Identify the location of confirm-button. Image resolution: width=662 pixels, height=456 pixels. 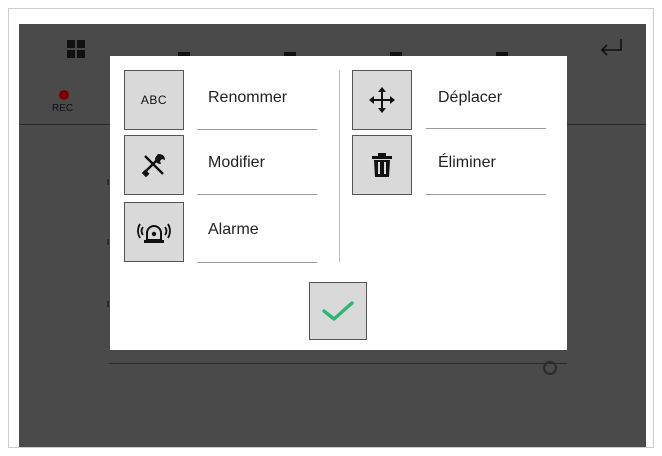
(338, 311).